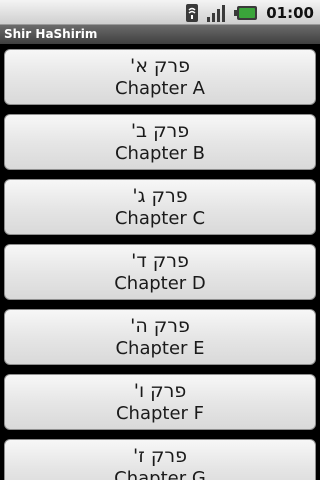 The image size is (320, 480). Describe the element at coordinates (160, 455) in the screenshot. I see `chapter-hebrew-label: פרק ז'` at that location.